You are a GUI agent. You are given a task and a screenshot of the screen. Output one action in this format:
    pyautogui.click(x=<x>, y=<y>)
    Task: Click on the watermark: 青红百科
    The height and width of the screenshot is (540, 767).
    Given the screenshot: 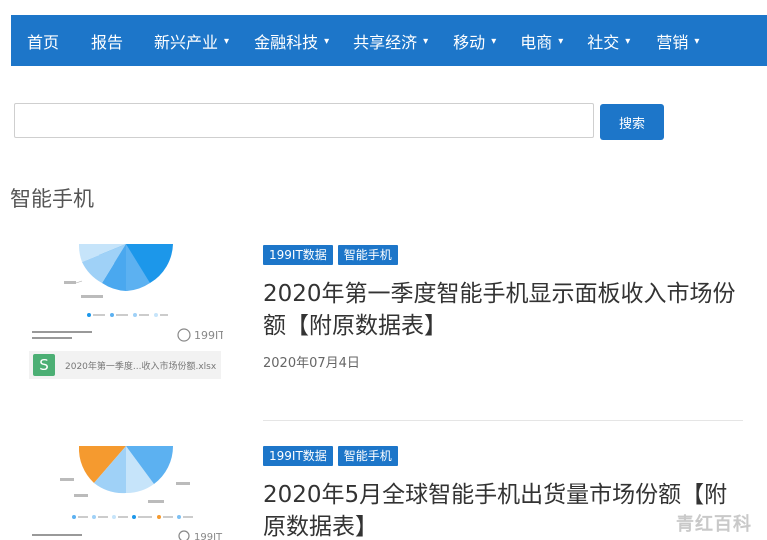 What is the action you would take?
    pyautogui.click(x=714, y=524)
    